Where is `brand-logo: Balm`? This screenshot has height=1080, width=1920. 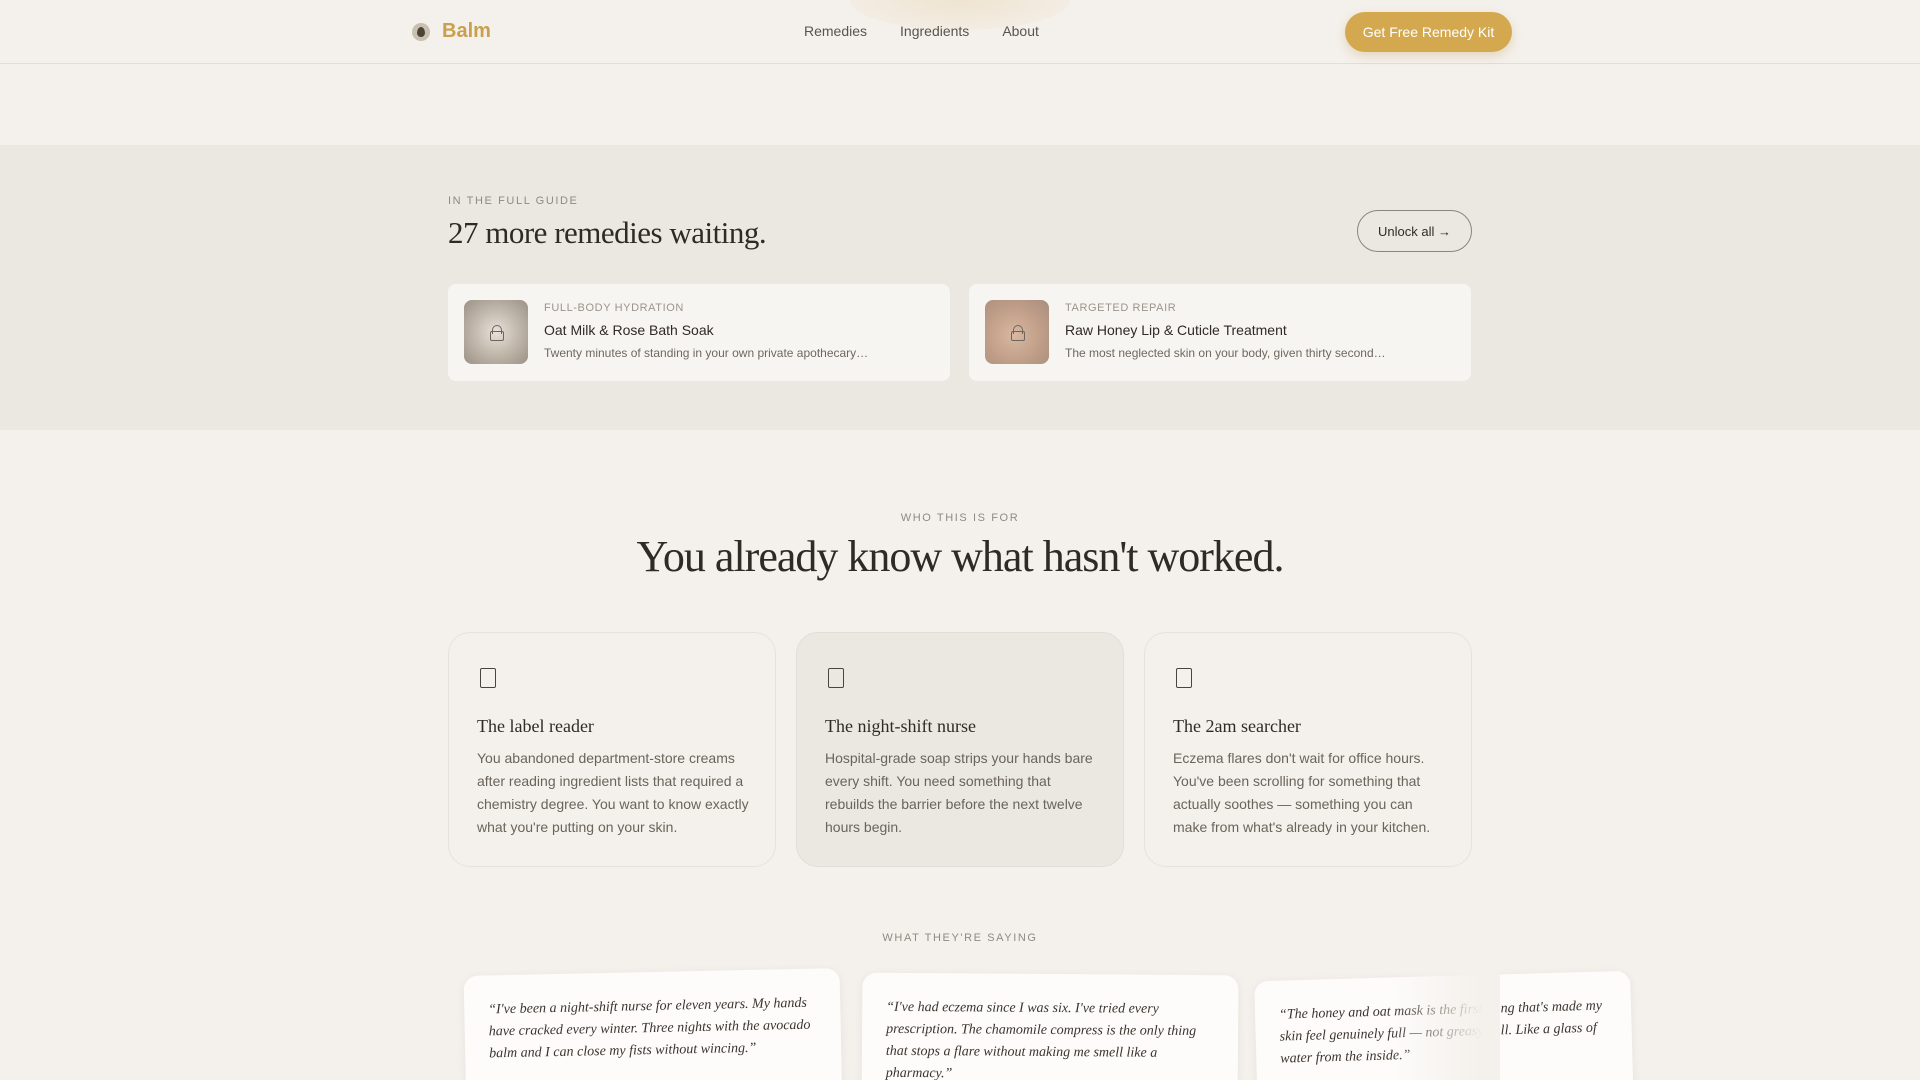 brand-logo: Balm is located at coordinates (451, 31).